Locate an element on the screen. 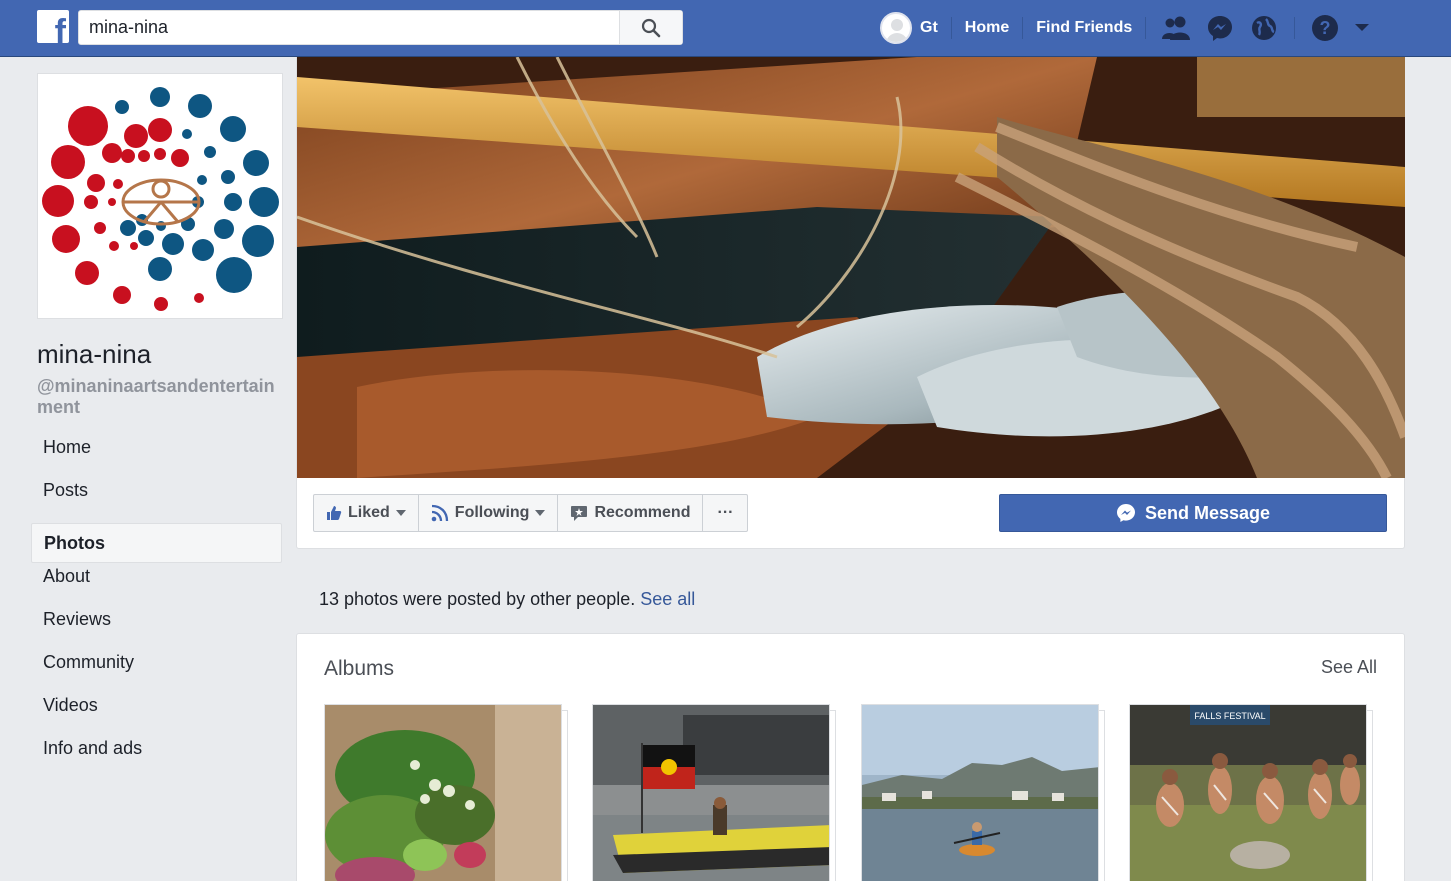  album-thumb-food is located at coordinates (443, 793).